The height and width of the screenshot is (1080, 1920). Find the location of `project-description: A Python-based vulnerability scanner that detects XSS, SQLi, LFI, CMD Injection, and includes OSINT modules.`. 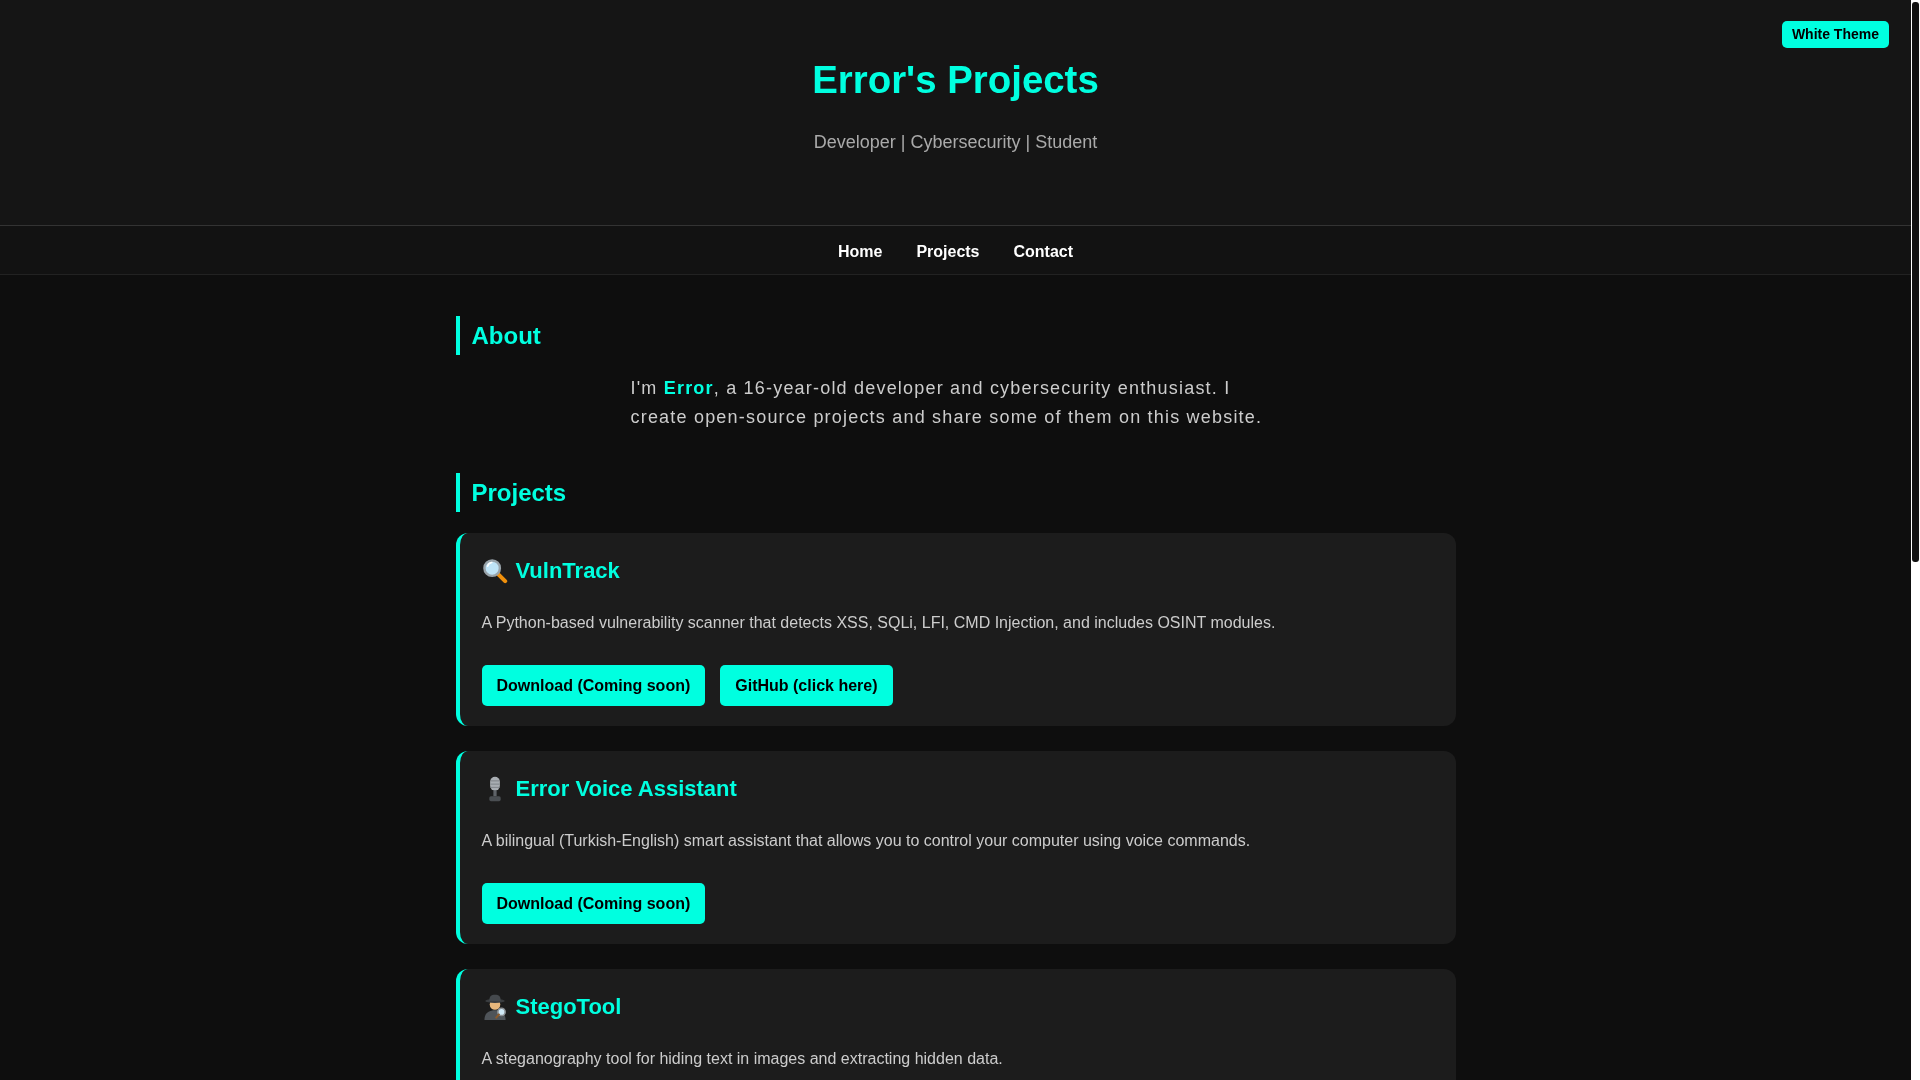

project-description: A Python-based vulnerability scanner that detects XSS, SQLi, LFI, CMD Injection, and includes OSINT modules. is located at coordinates (879, 623).